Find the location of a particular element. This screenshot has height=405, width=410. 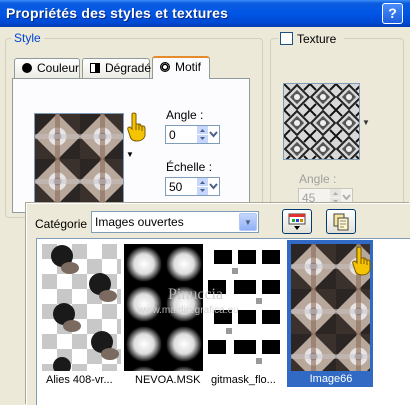

category-dropdown-arrow-icon: ▼ is located at coordinates (248, 222).